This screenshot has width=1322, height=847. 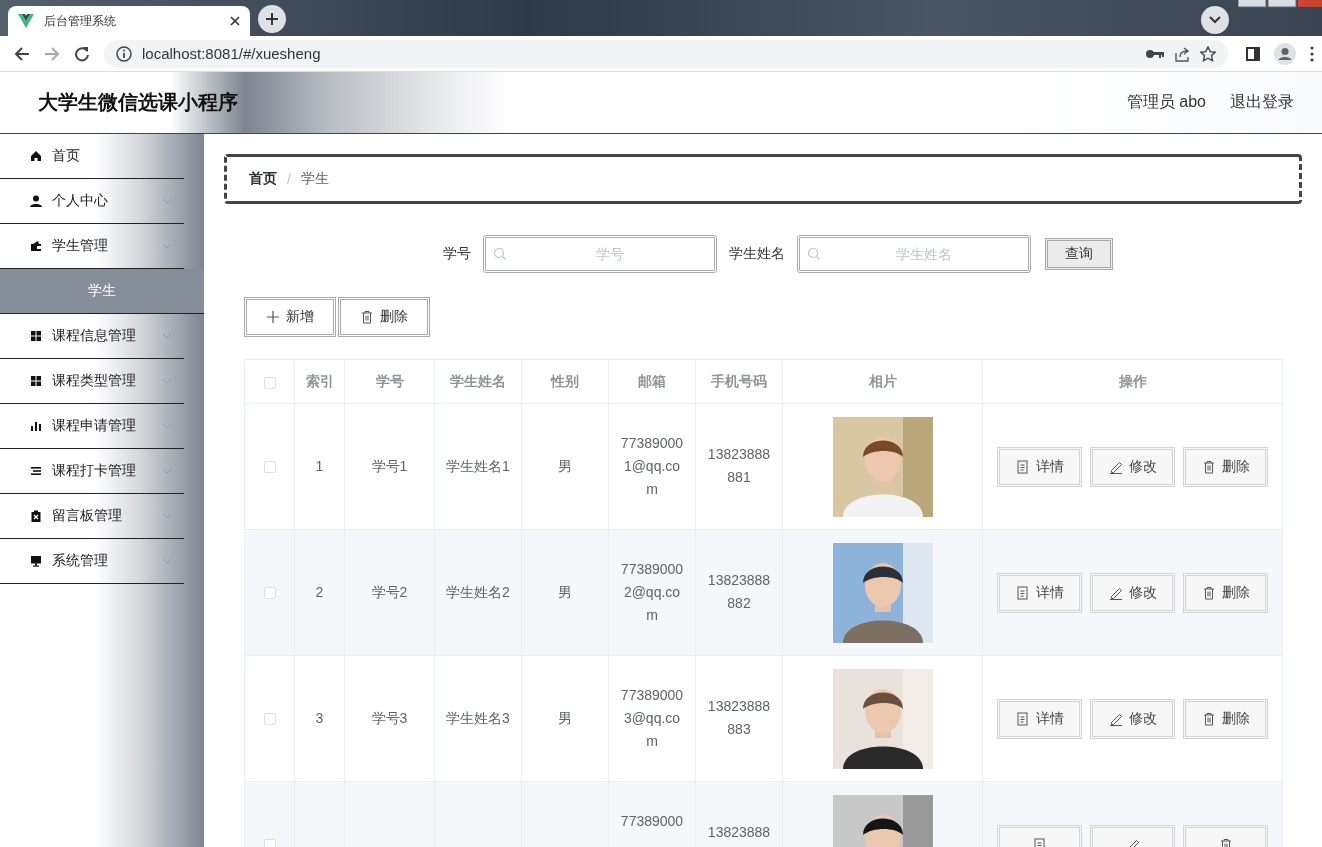 I want to click on menu-item: 留言板管理, so click(x=92, y=516).